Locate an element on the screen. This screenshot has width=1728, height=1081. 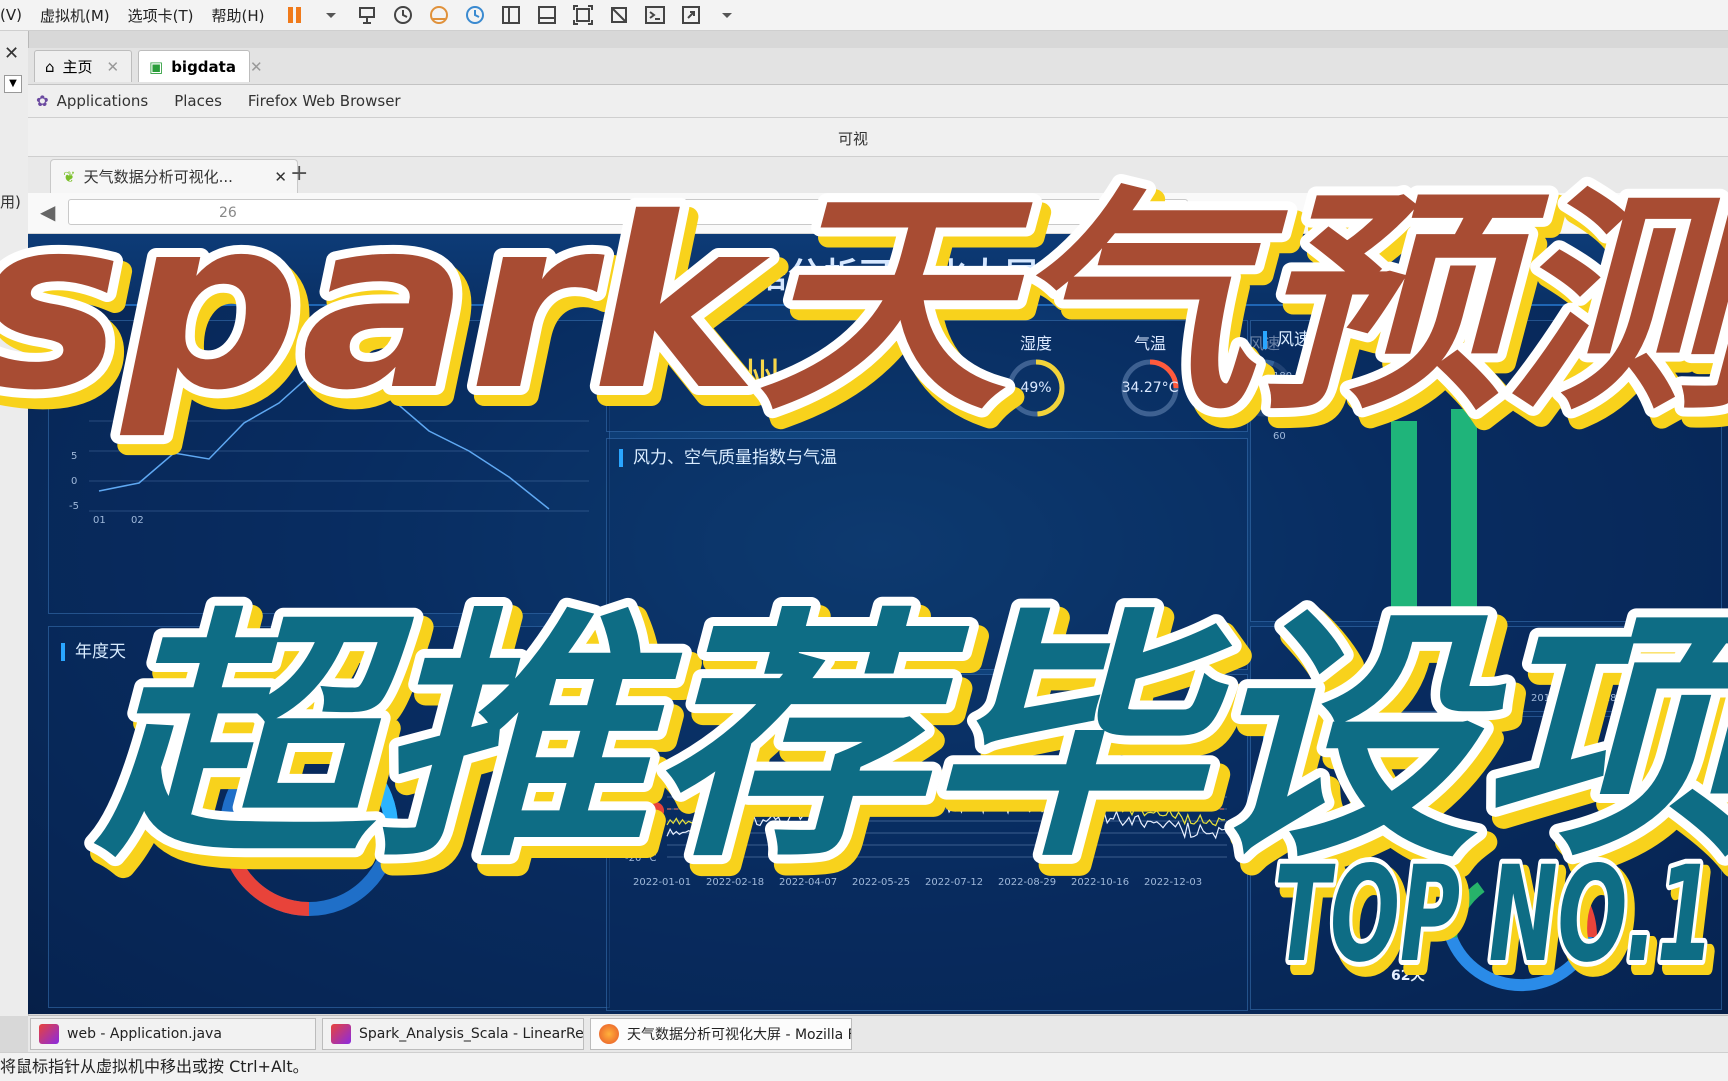
fullscreen-icon is located at coordinates (691, 15).